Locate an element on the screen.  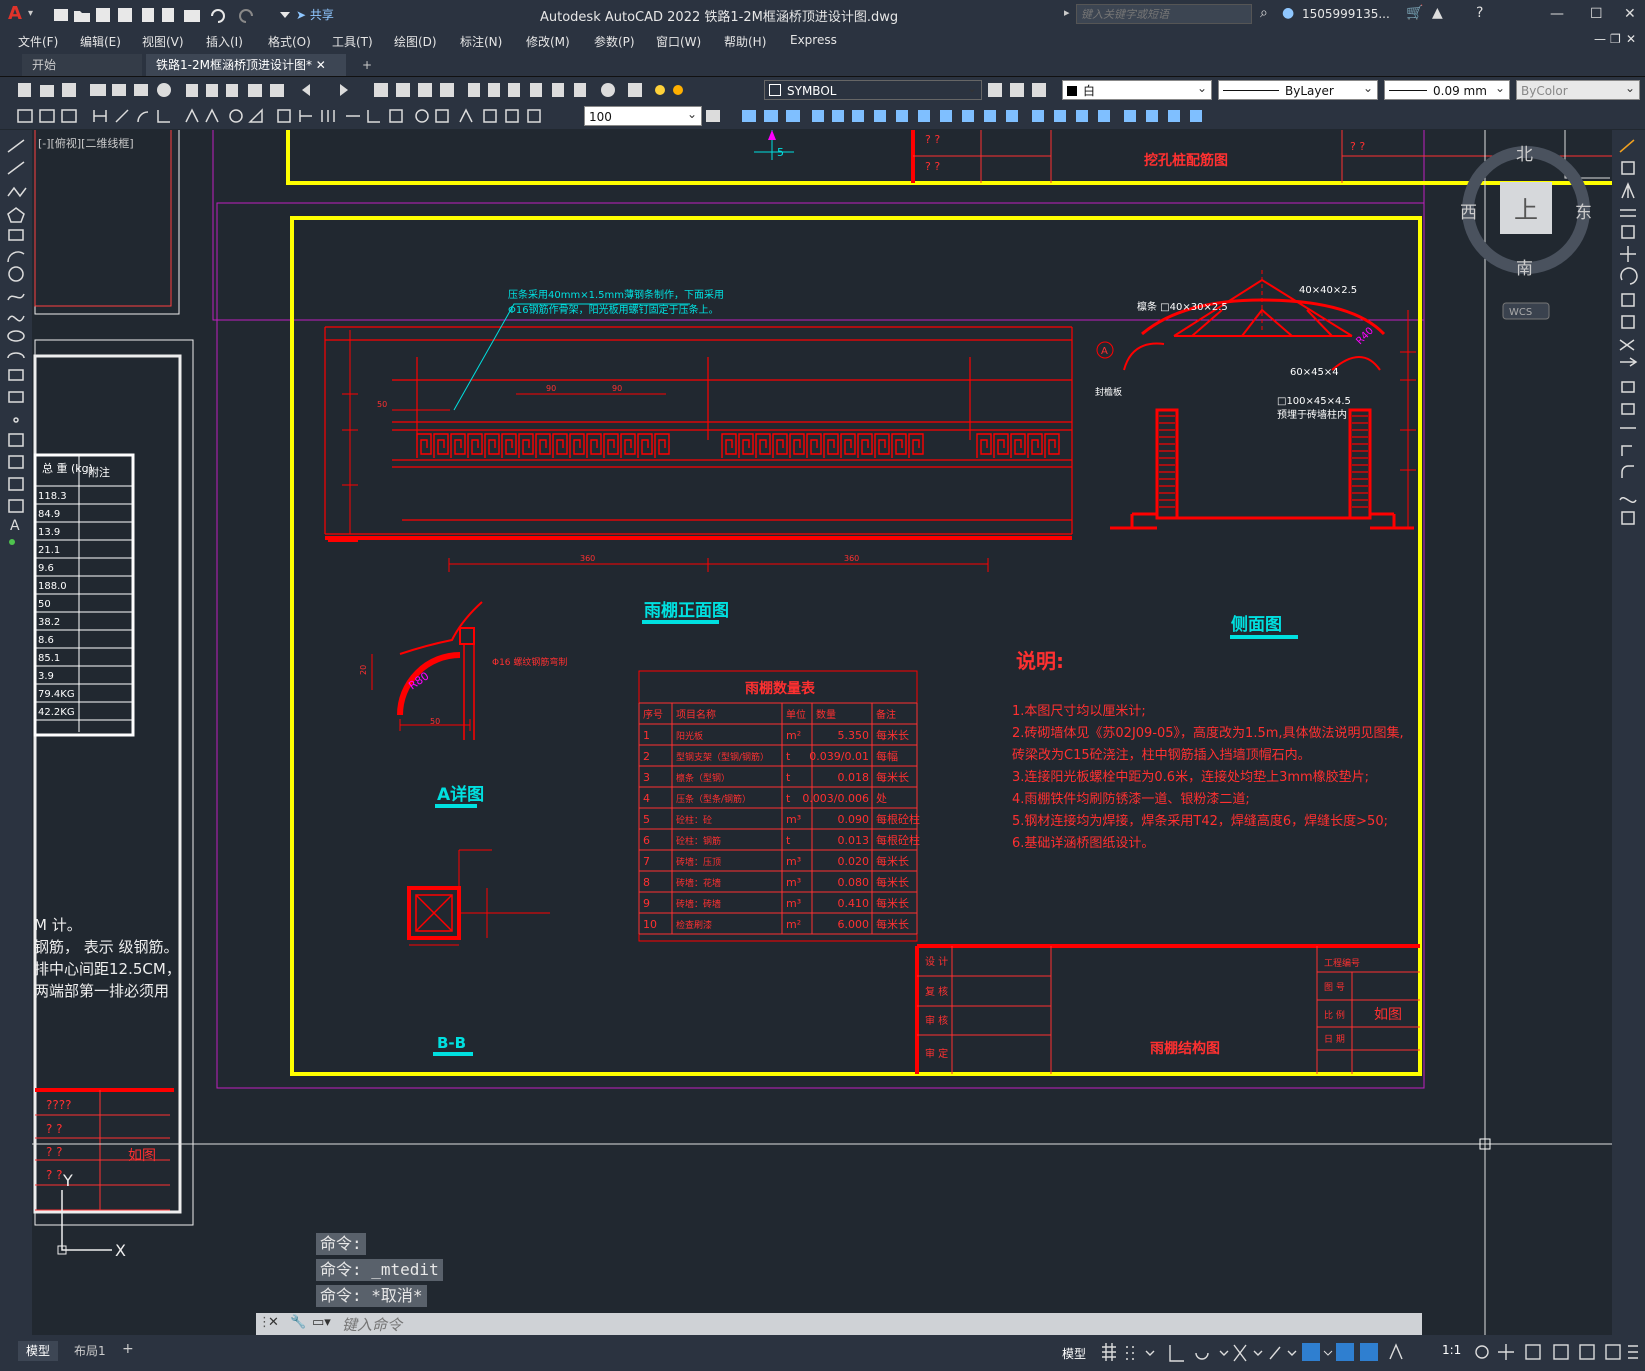
box-icon is located at coordinates (749, 116).